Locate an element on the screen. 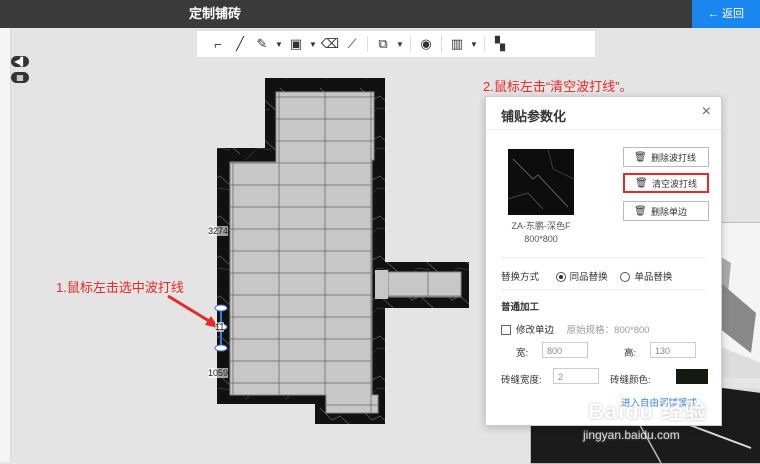 This screenshot has height=464, width=760. height-input: 130 is located at coordinates (673, 350).